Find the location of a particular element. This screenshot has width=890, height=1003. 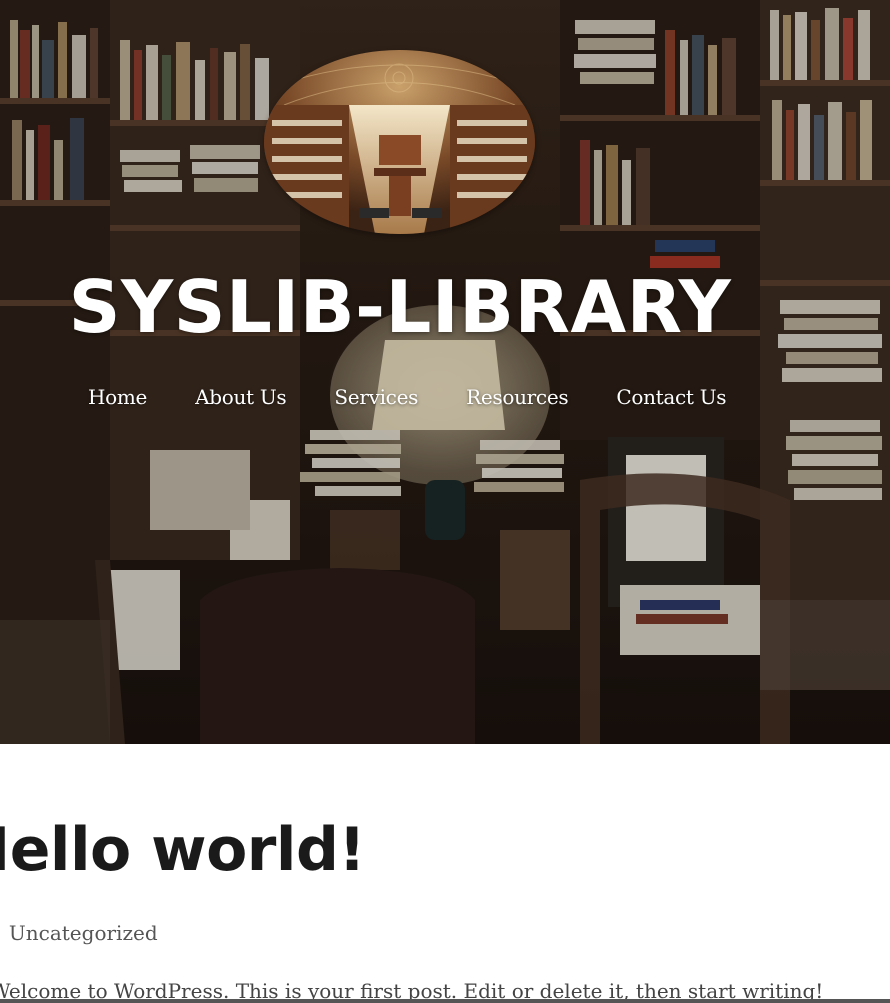

post-title: Hello world! is located at coordinates (183, 850).